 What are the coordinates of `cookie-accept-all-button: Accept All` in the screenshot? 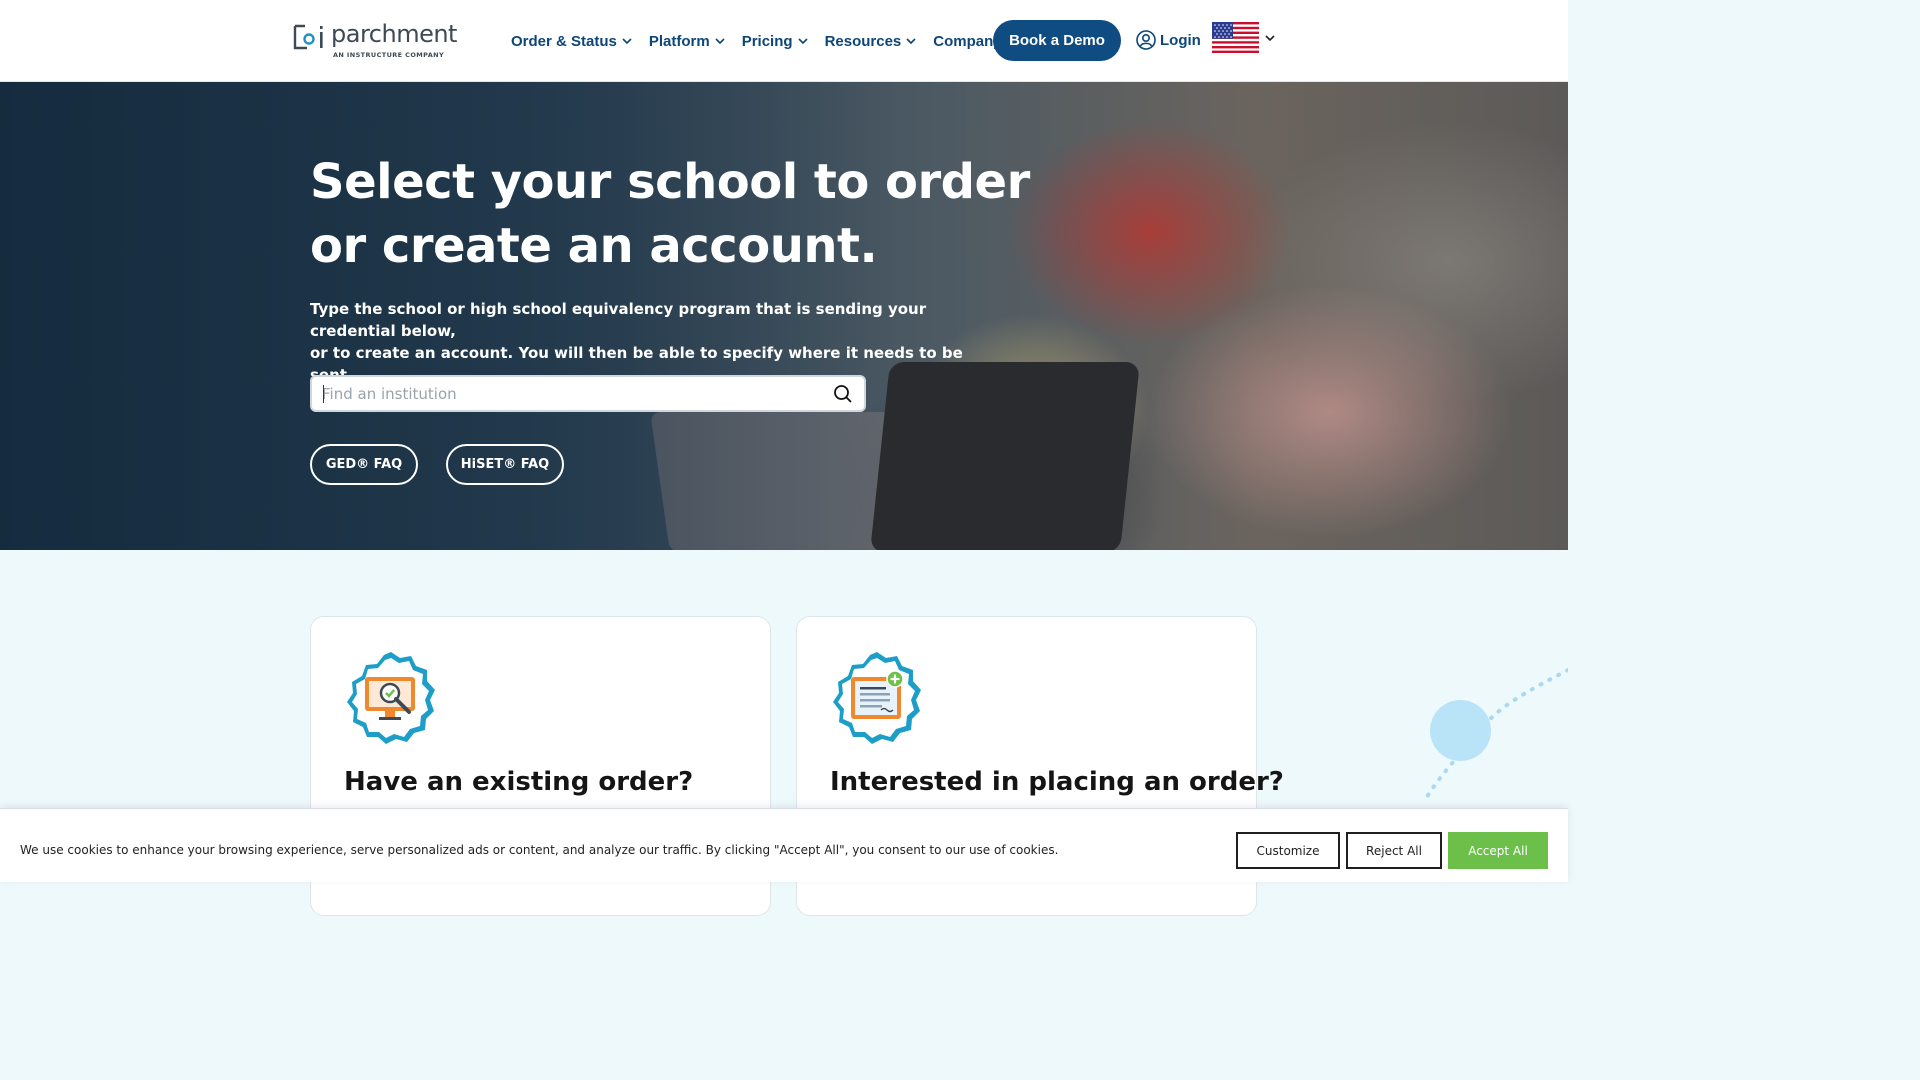 It's located at (1498, 850).